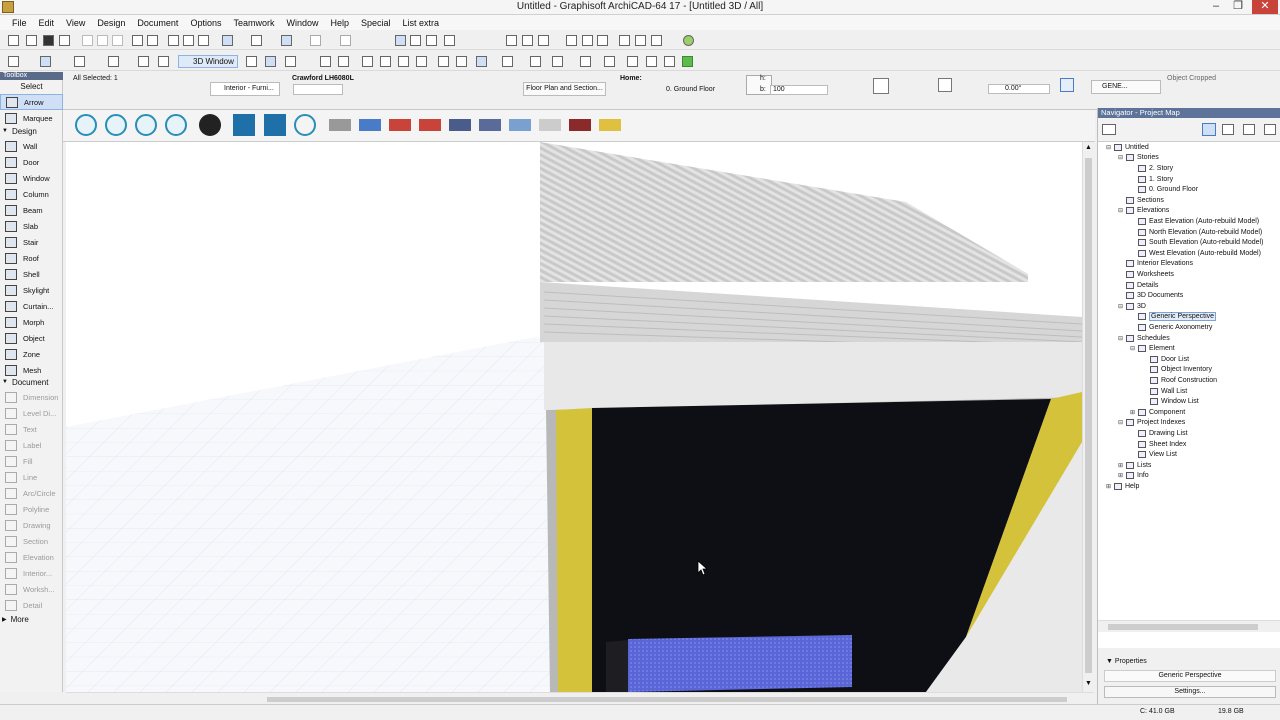  What do you see at coordinates (1153, 454) in the screenshot?
I see `tree-item: View List` at bounding box center [1153, 454].